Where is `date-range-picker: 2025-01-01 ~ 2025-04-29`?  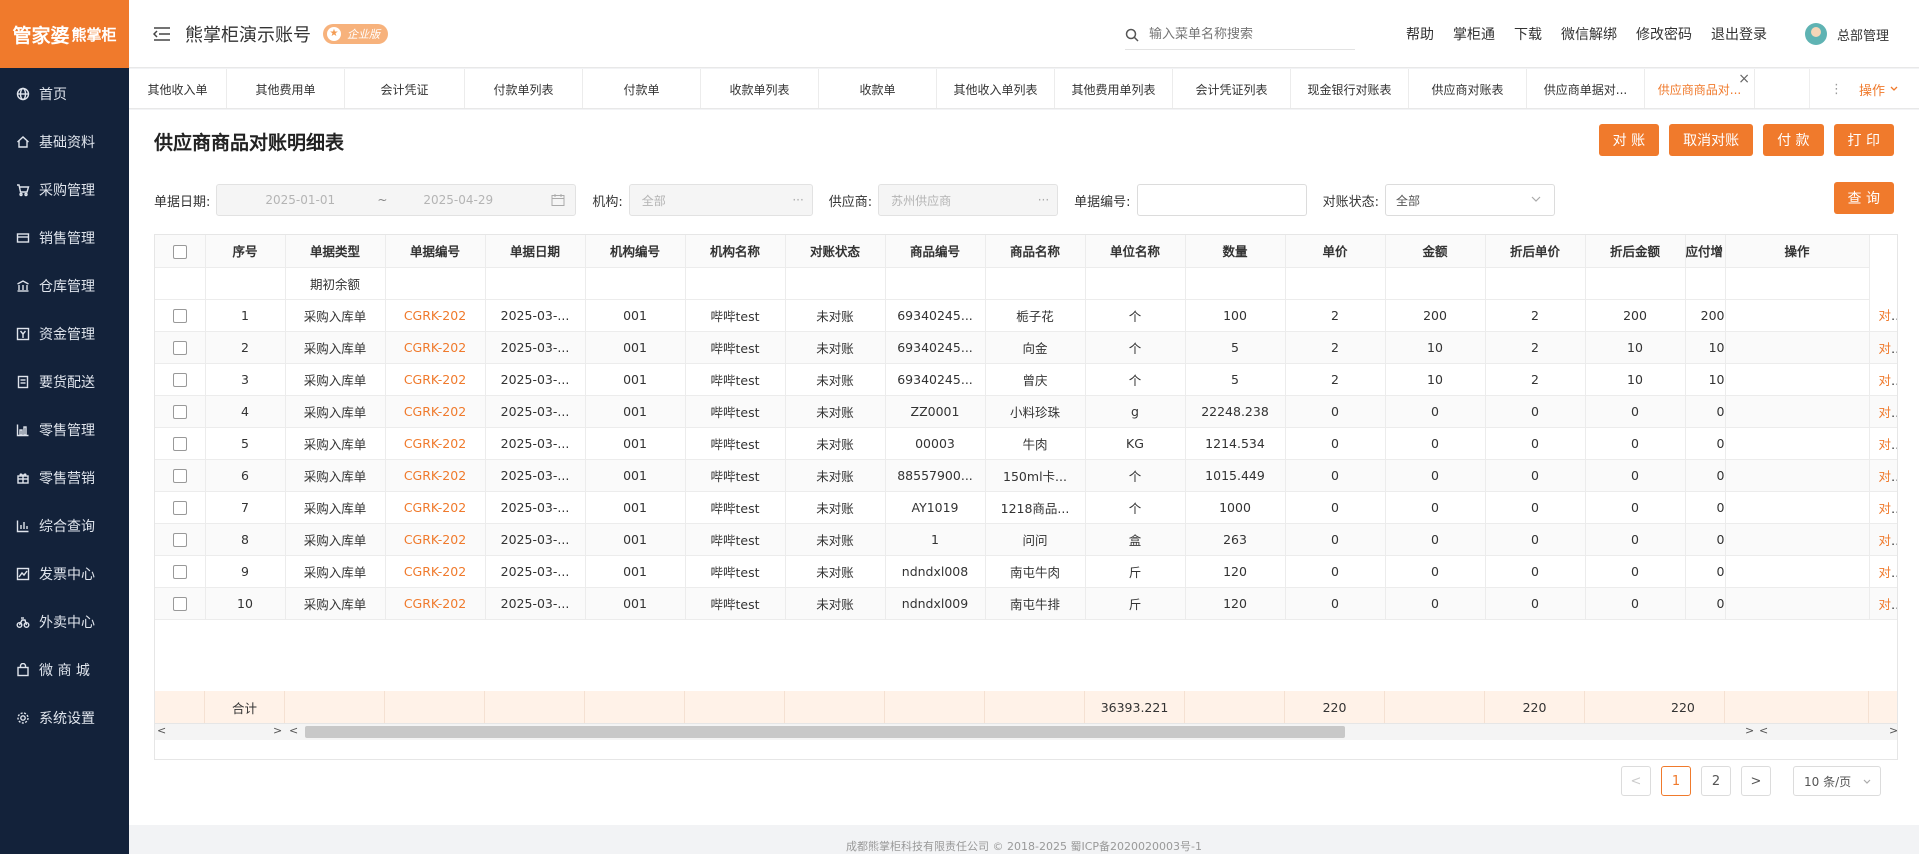 date-range-picker: 2025-01-01 ~ 2025-04-29 is located at coordinates (396, 200).